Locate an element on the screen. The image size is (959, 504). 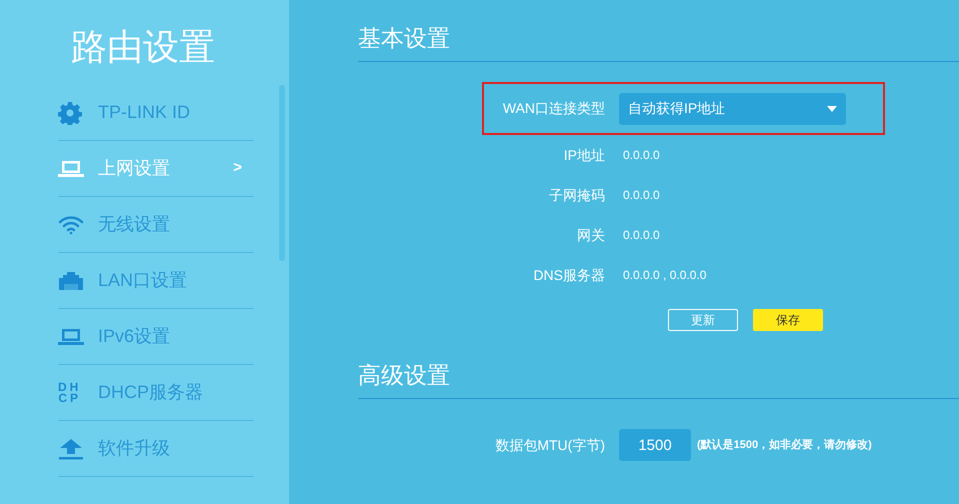
sidebar-item: IPv6设置 is located at coordinates (156, 337).